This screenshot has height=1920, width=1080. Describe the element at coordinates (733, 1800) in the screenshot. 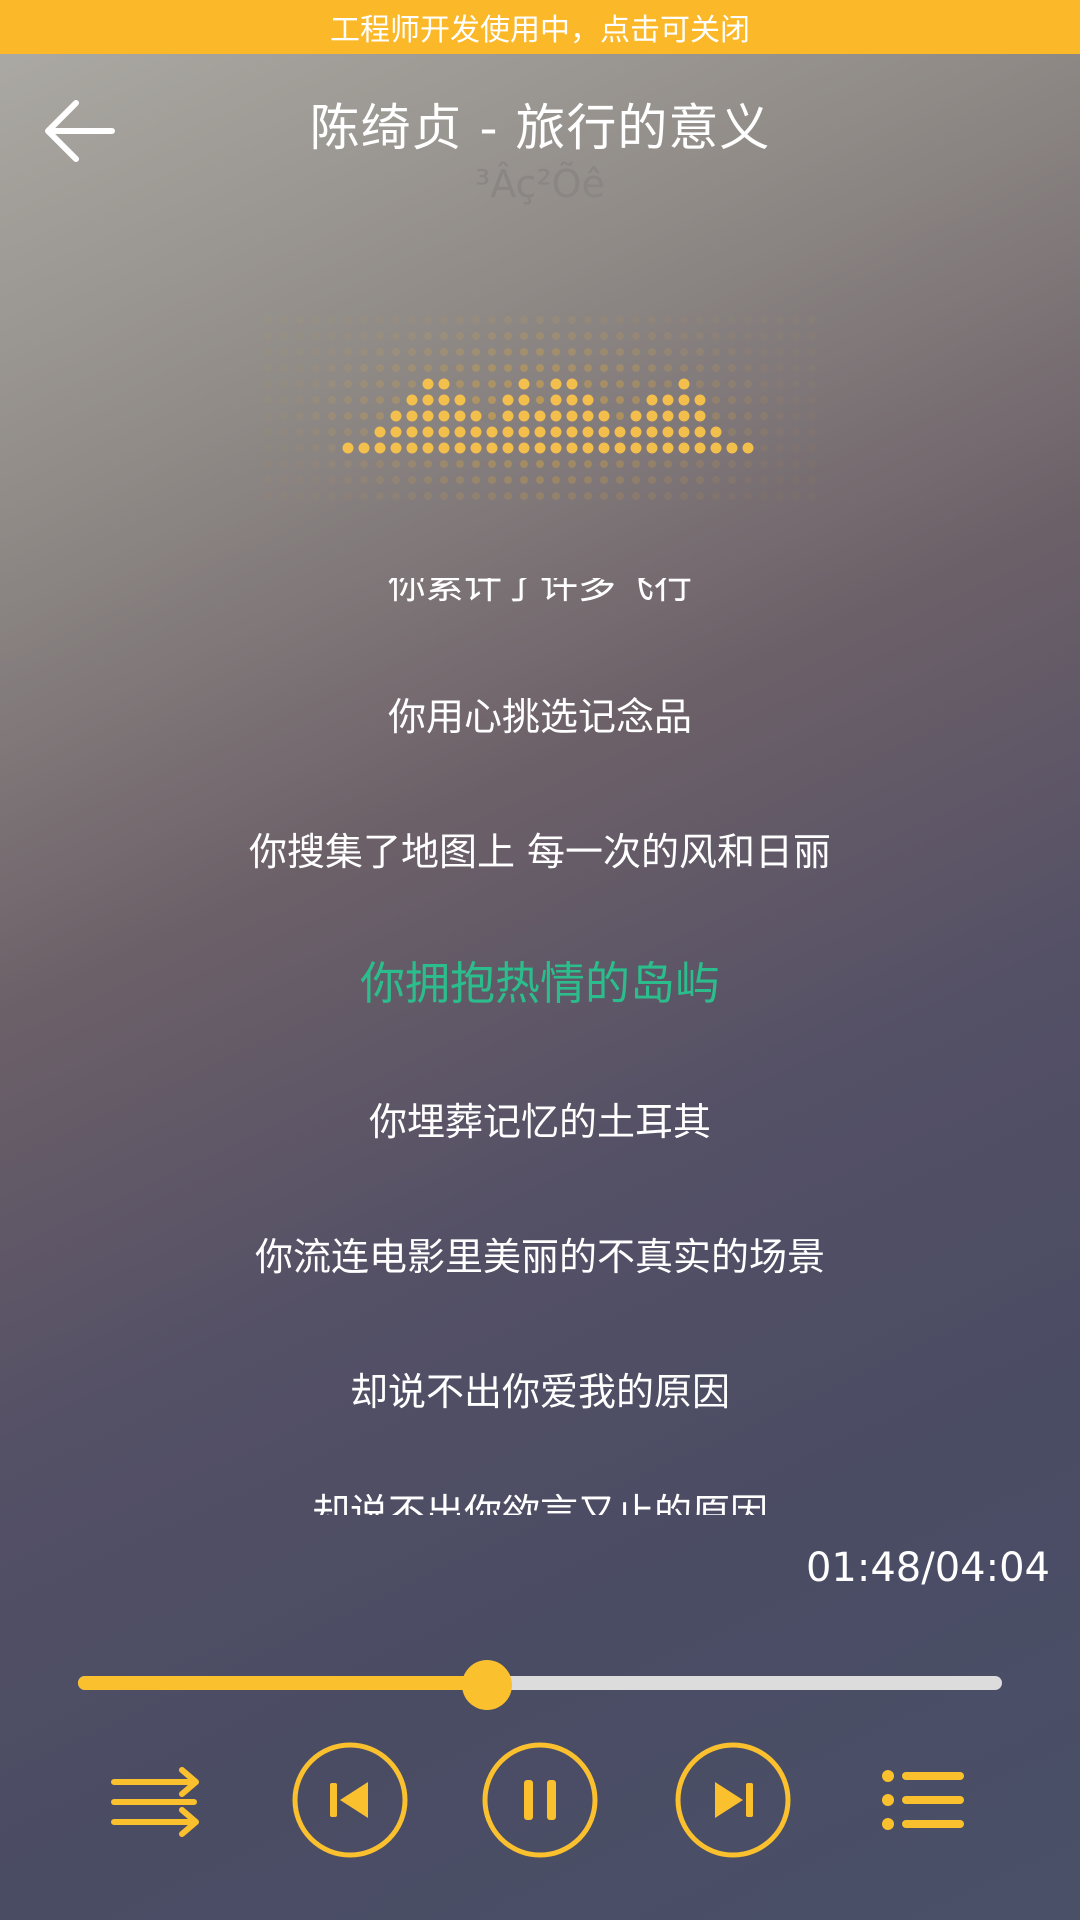

I see `next-button` at that location.